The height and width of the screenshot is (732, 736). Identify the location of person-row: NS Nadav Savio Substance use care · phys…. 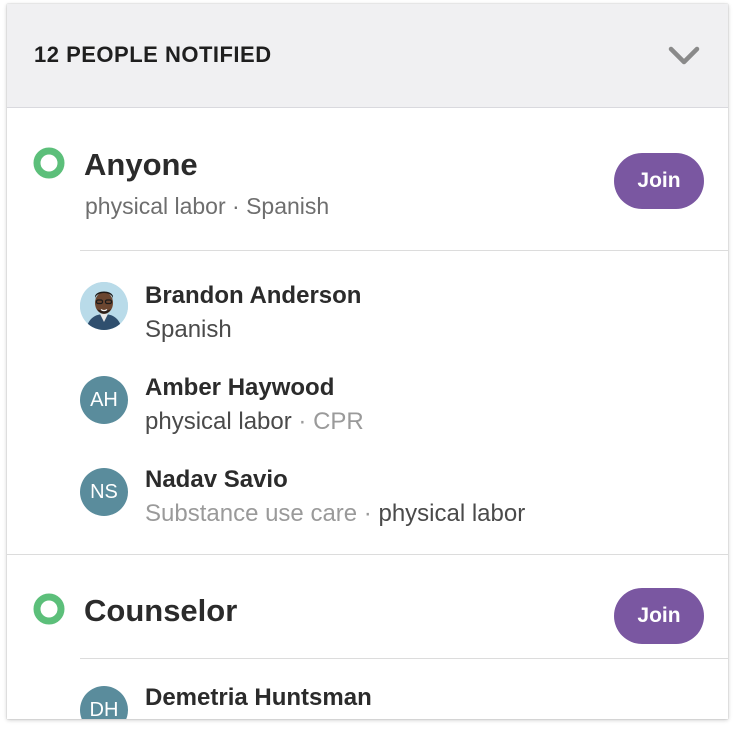
(367, 506).